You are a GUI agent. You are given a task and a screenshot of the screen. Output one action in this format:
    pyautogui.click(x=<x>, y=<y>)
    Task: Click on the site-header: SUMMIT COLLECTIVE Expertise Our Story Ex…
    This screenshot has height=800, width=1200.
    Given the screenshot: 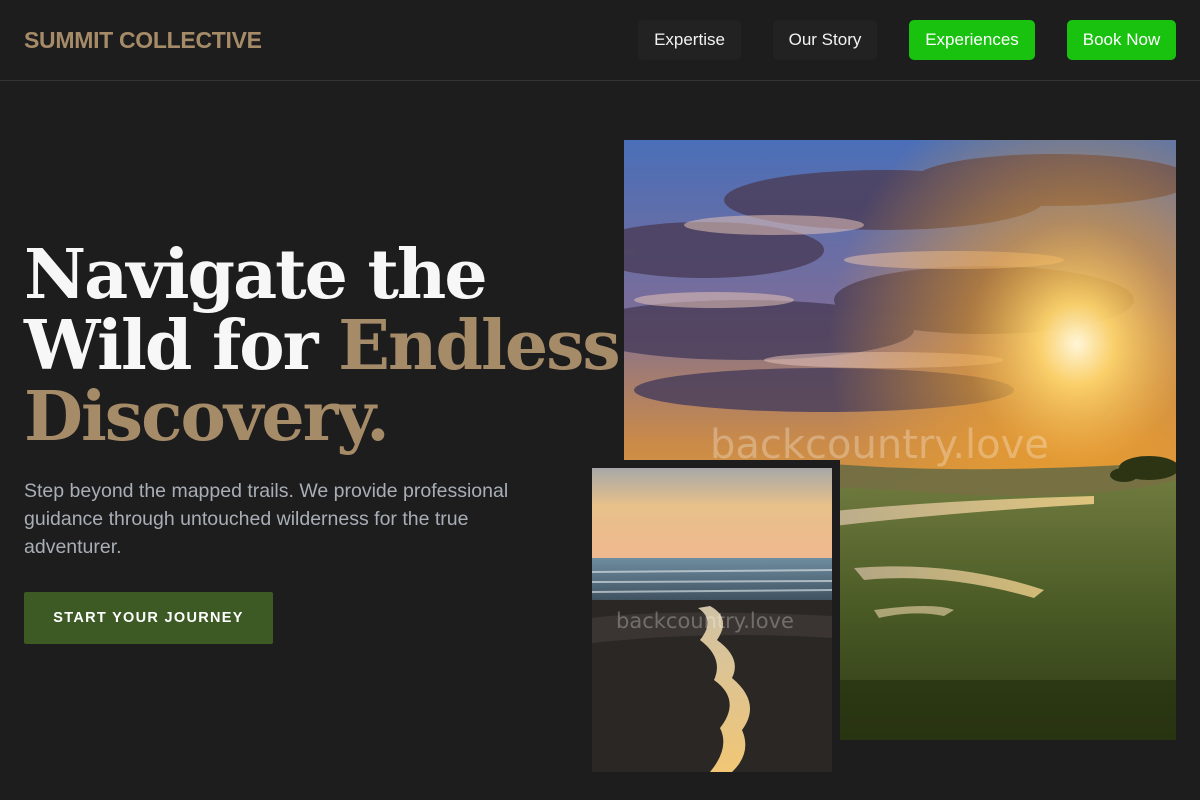 What is the action you would take?
    pyautogui.click(x=600, y=40)
    